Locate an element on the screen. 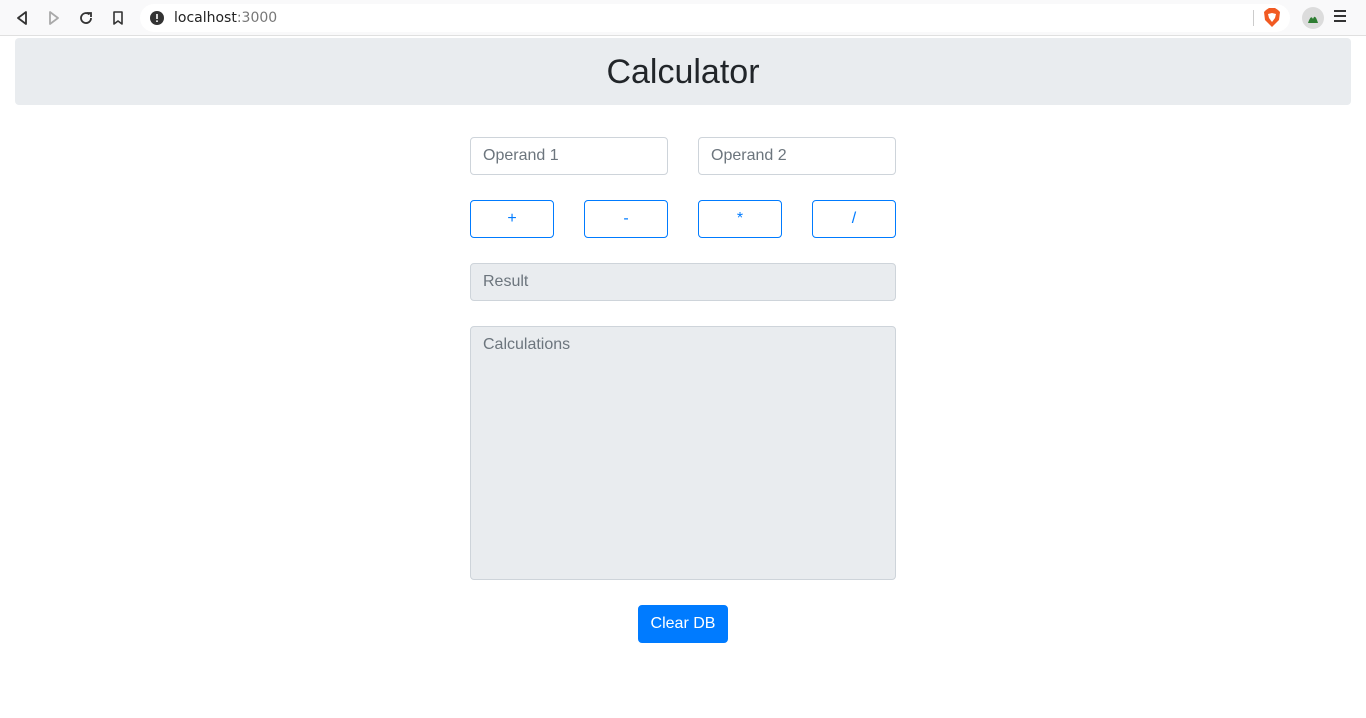 The width and height of the screenshot is (1366, 718). extension-icon is located at coordinates (1313, 18).